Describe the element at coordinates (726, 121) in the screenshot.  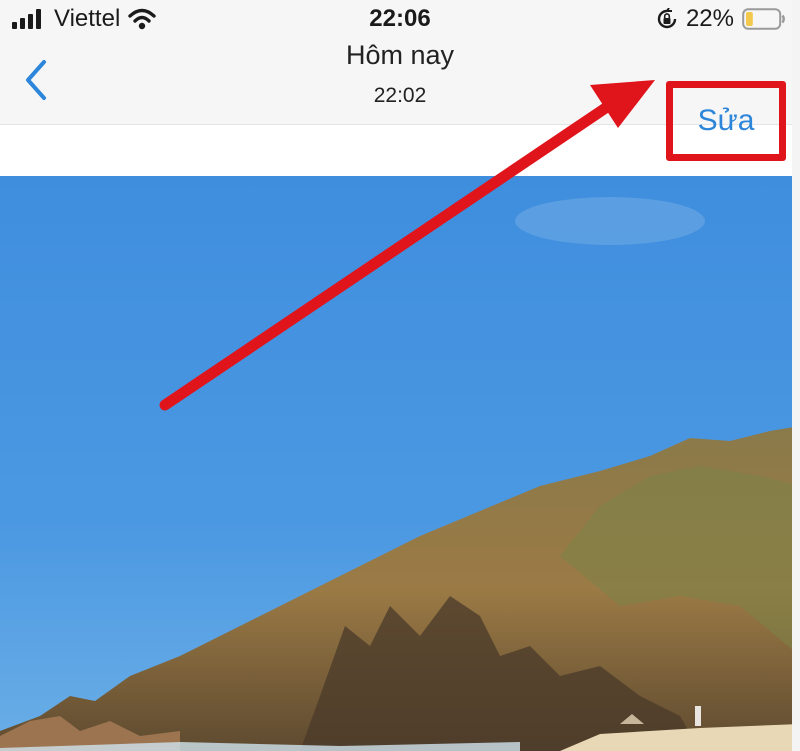
I see `edit-button: Sửa` at that location.